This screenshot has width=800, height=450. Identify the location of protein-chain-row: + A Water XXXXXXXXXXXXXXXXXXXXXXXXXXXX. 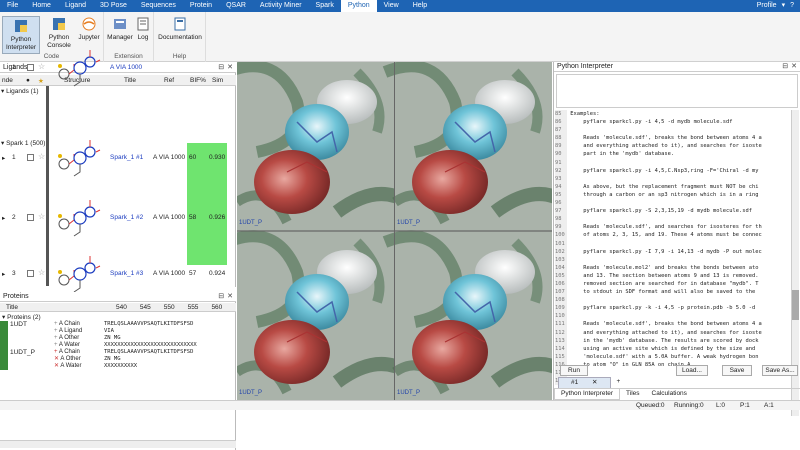
(145, 345).